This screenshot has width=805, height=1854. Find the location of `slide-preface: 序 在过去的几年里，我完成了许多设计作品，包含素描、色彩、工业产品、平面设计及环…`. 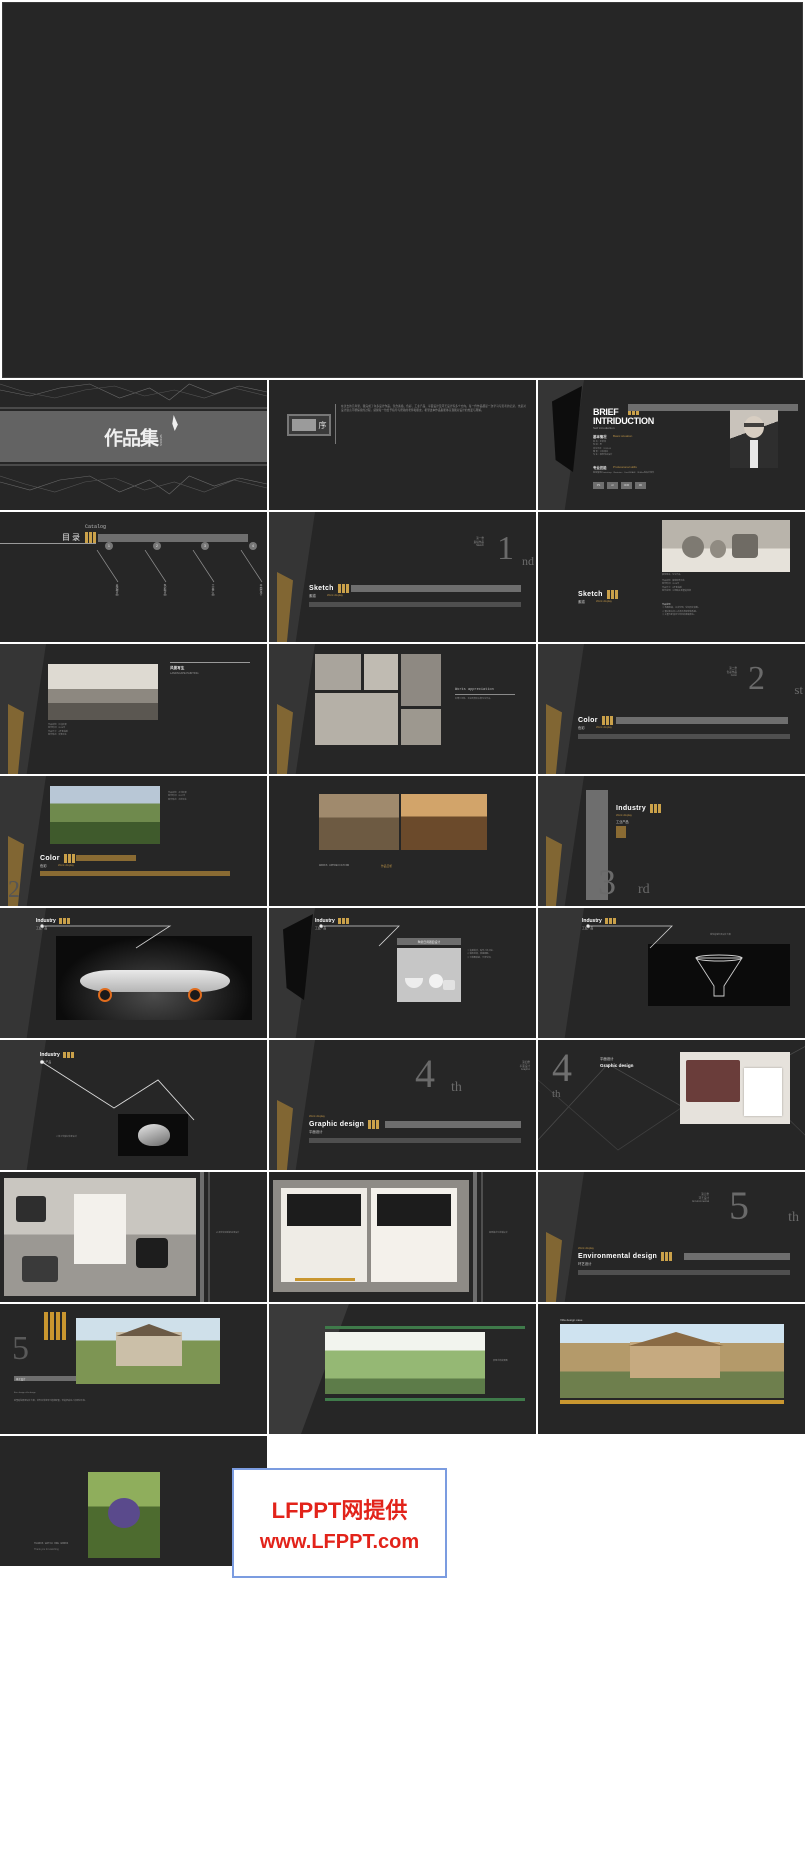

slide-preface: 序 在过去的几年里，我完成了许多设计作品，包含素描、色彩、工业产品、平面设计及环… is located at coordinates (402, 445).